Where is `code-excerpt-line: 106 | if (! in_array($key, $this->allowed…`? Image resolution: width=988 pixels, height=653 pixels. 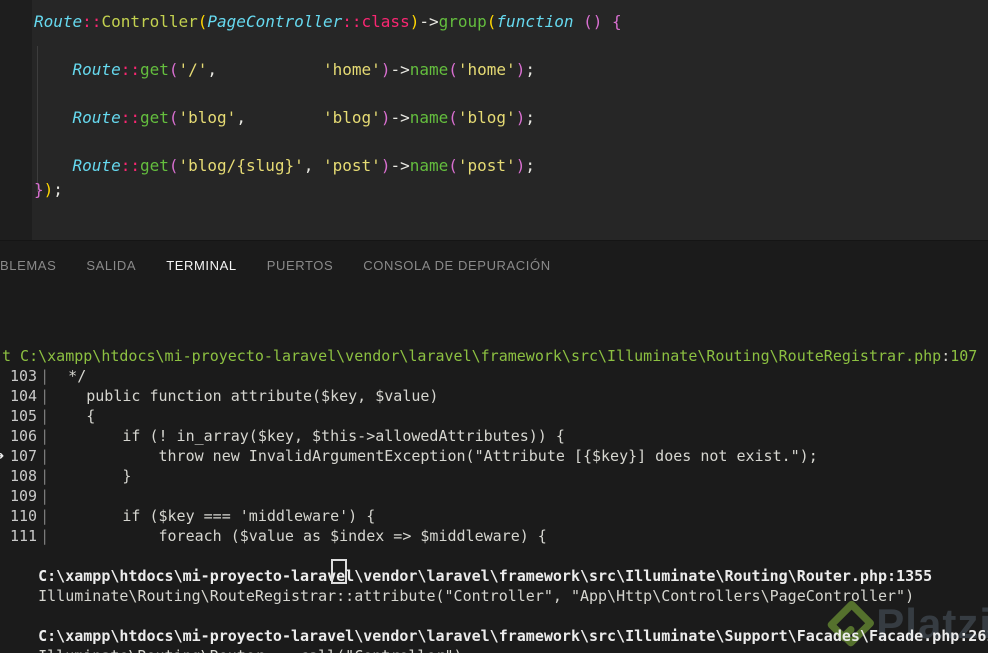
code-excerpt-line: 106 | if (! in_array($key, $this->allowed… is located at coordinates (287, 436).